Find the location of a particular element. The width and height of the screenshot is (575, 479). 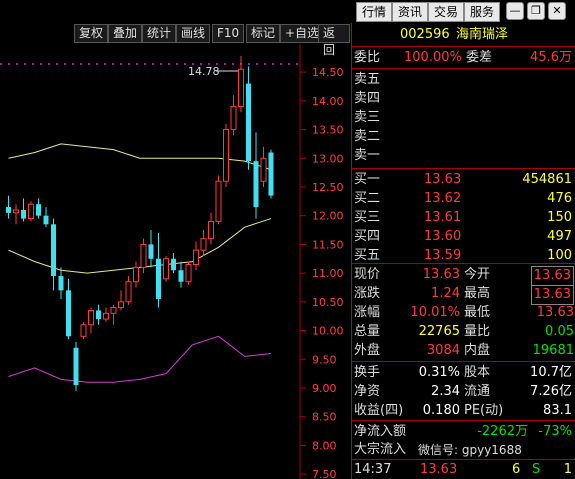

draw-line-button: 画线 is located at coordinates (193, 33).